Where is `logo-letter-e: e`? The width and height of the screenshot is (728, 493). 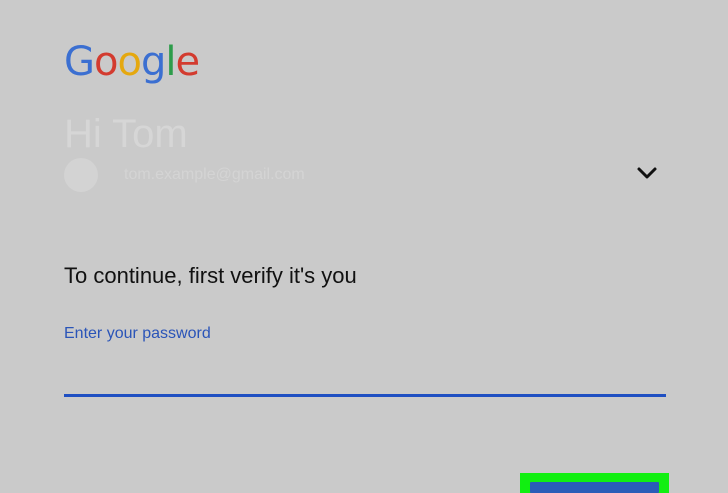 logo-letter-e: e is located at coordinates (187, 62).